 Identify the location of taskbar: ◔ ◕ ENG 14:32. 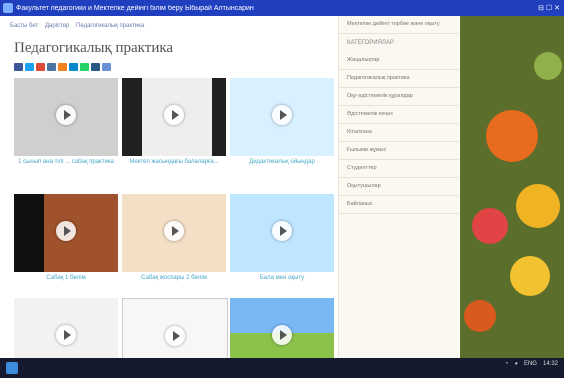
(282, 368).